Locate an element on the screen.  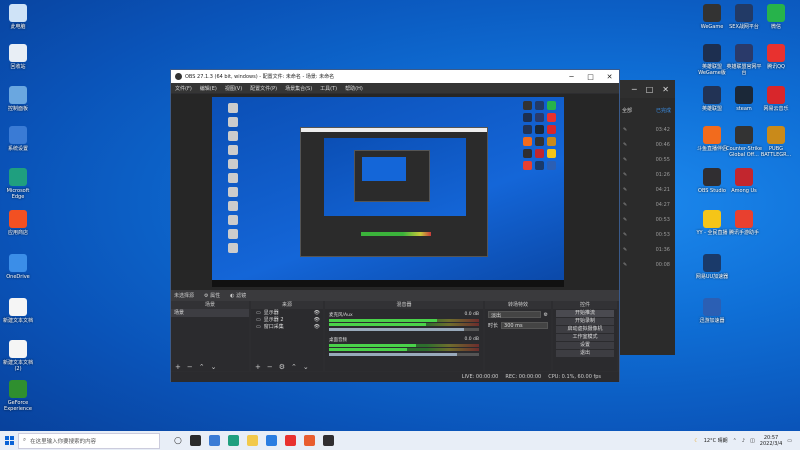
desktop-icon-pc: 此电脑 is located at coordinates (18, 17).